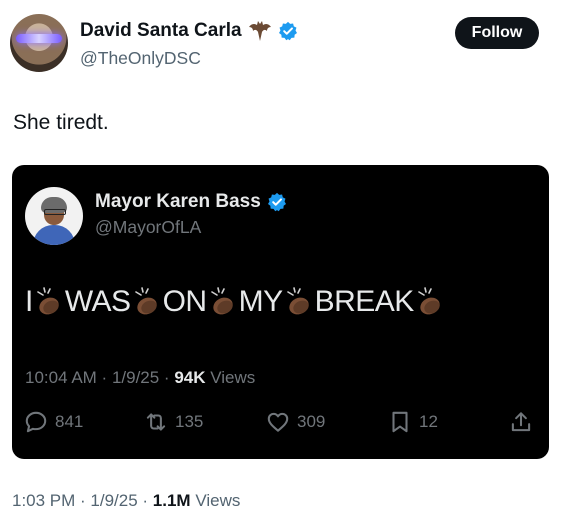  I want to click on tweet-time: 1:03 PM, so click(43, 500).